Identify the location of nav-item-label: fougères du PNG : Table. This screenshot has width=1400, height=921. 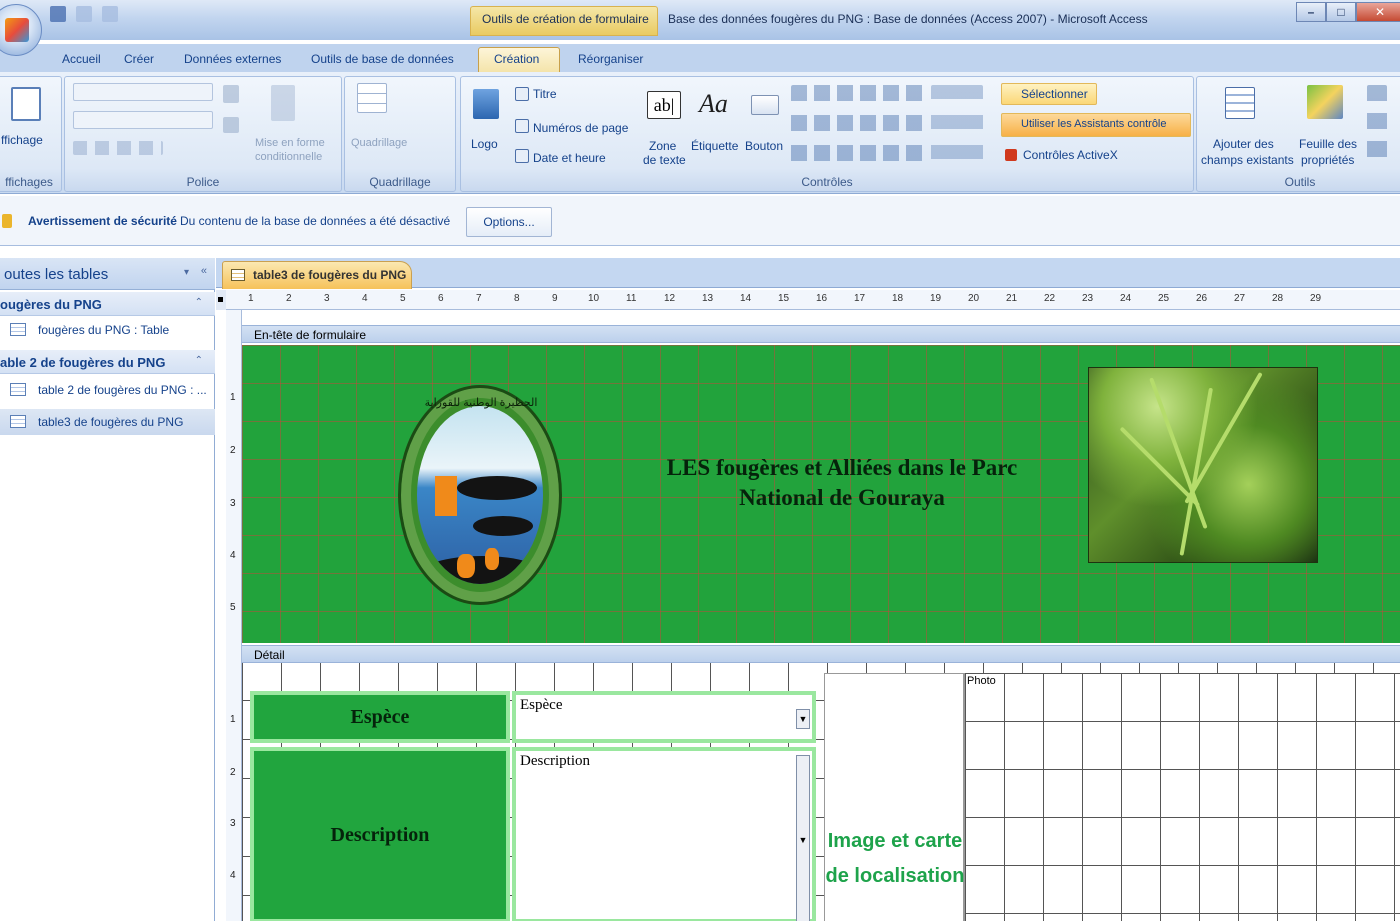
(104, 330).